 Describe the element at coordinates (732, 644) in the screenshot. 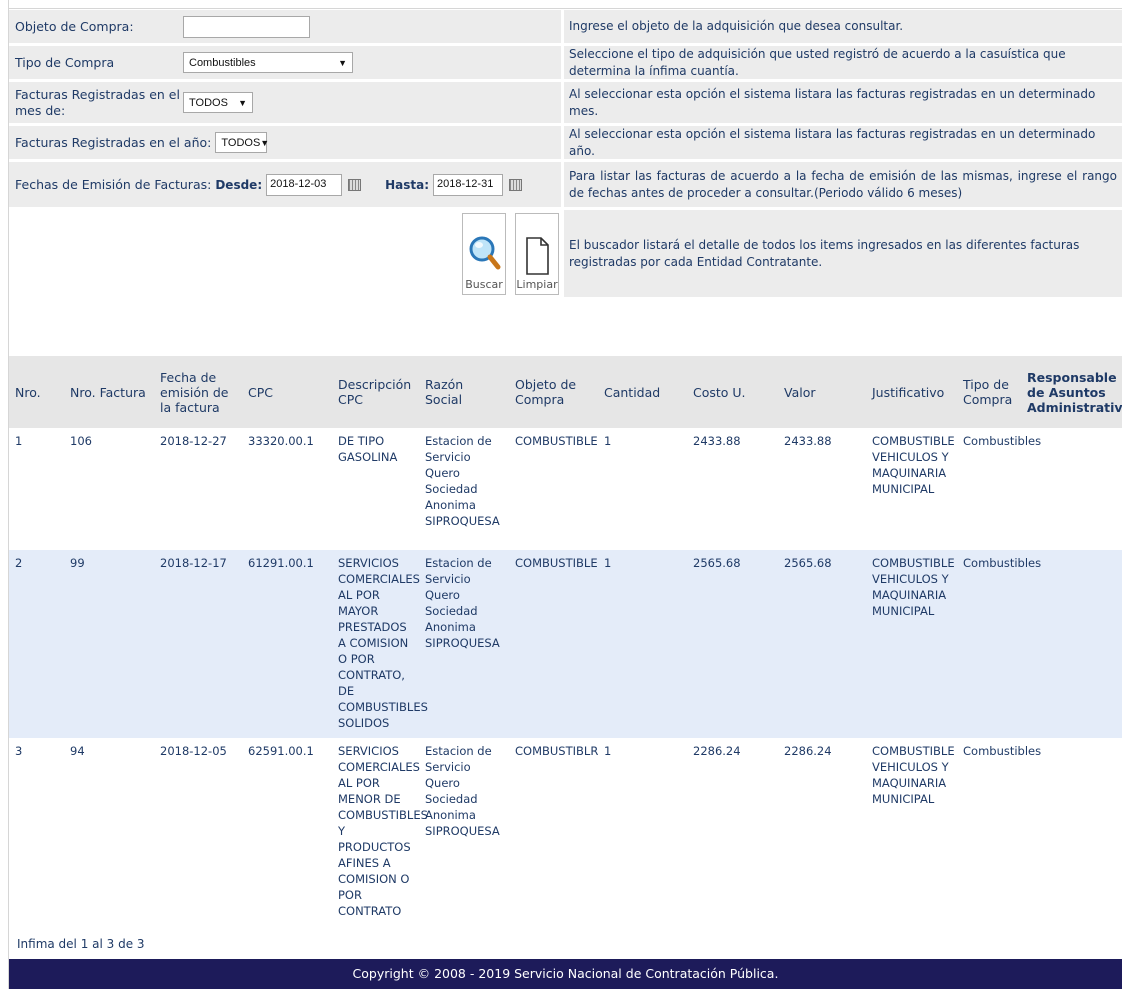

I see `cell-costo: 2565.68` at that location.